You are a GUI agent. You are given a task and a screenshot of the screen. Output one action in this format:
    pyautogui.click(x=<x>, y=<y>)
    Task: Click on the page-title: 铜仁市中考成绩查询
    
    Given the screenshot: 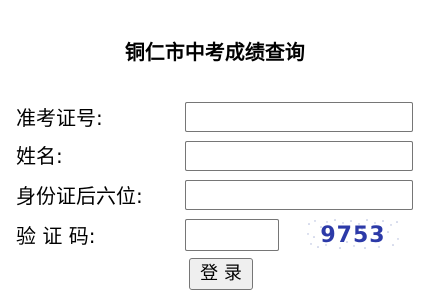 What is the action you would take?
    pyautogui.click(x=215, y=52)
    